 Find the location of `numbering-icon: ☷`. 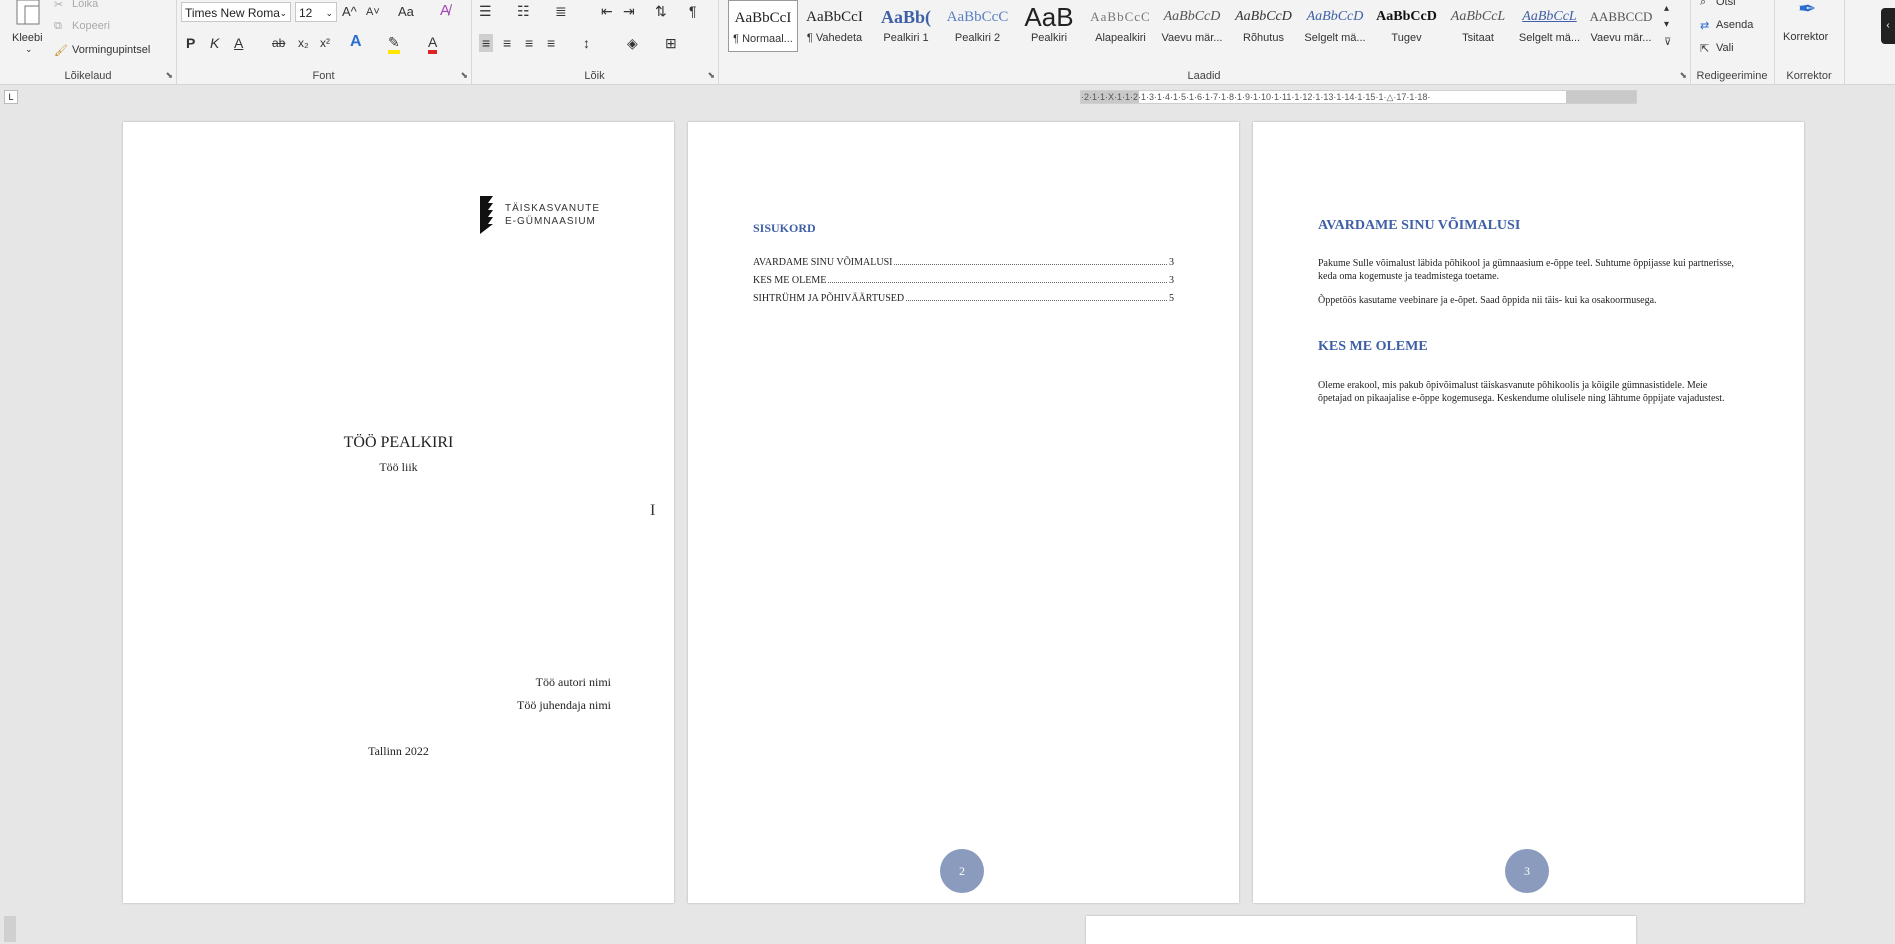

numbering-icon: ☷ is located at coordinates (523, 11).